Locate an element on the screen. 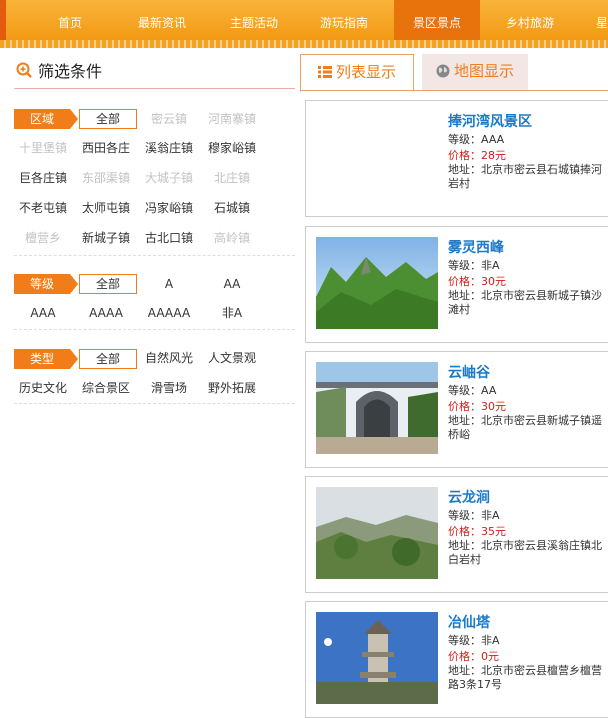  spot-level: 等级：AAA is located at coordinates (476, 139).